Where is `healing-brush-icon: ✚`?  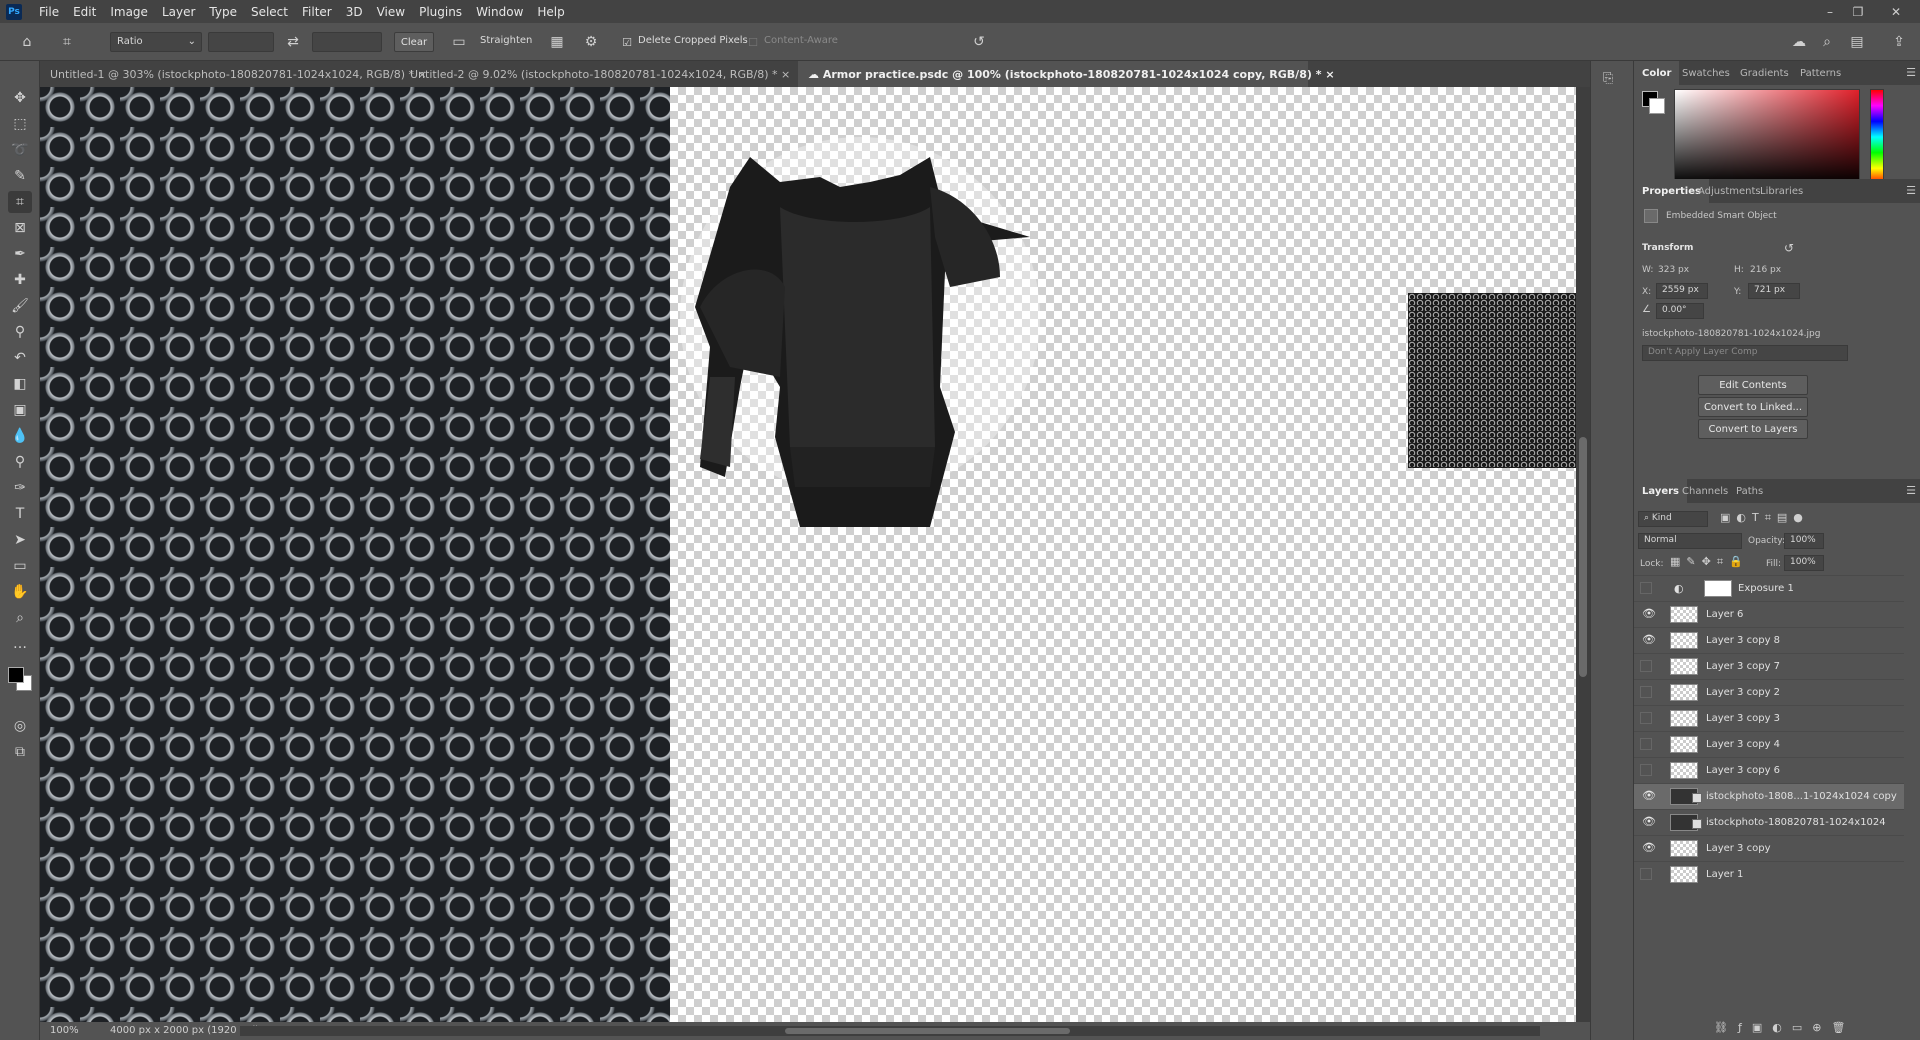
healing-brush-icon: ✚ is located at coordinates (20, 280).